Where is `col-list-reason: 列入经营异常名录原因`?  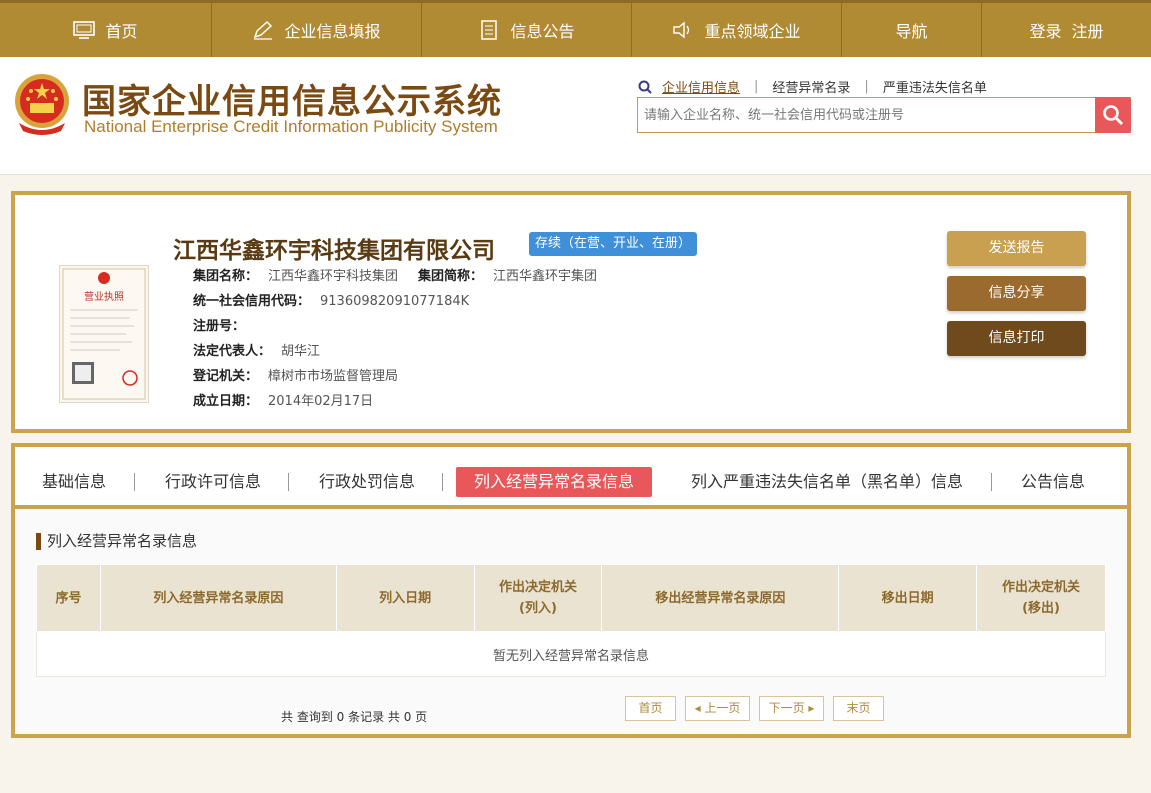 col-list-reason: 列入经营异常名录原因 is located at coordinates (218, 598).